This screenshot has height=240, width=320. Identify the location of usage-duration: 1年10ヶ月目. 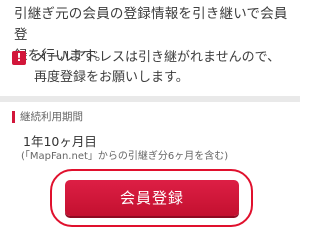
(60, 141).